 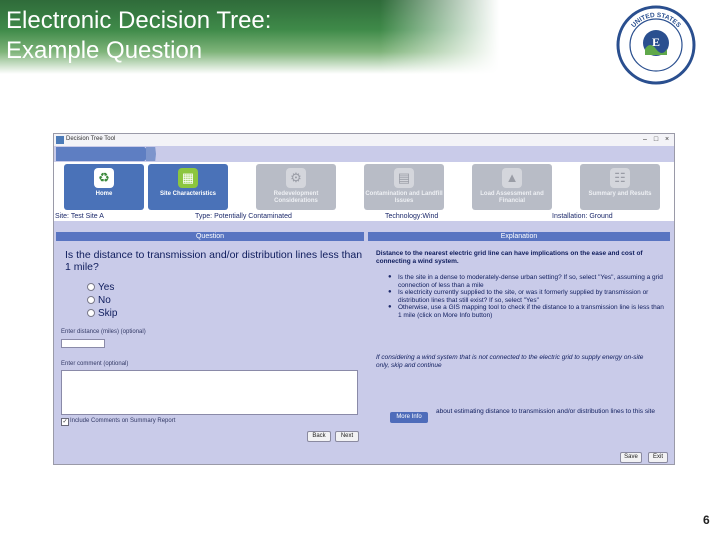 What do you see at coordinates (296, 178) in the screenshot?
I see `hardhat-icon: ⚙` at bounding box center [296, 178].